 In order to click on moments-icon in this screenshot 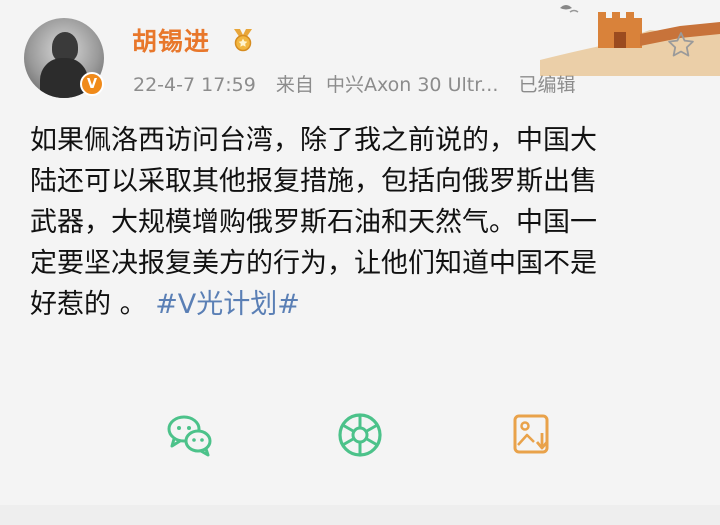, I will do `click(360, 435)`.